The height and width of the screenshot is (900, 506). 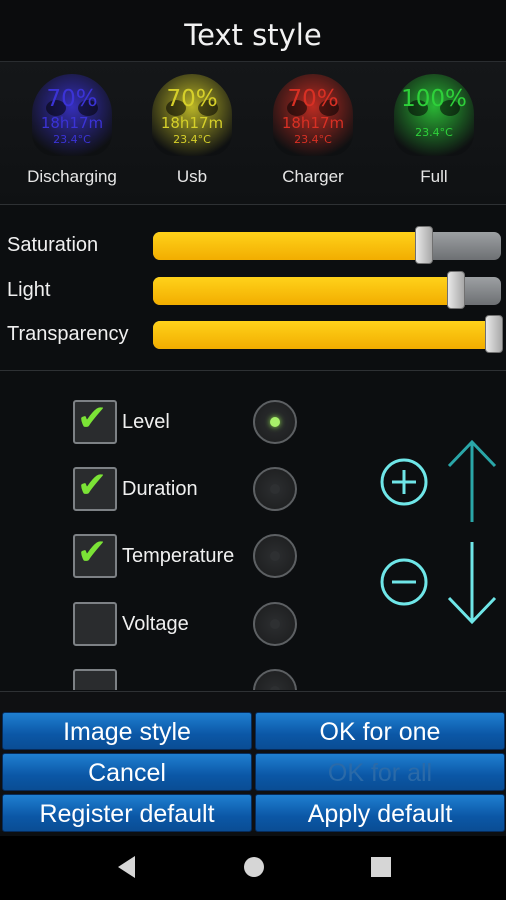 I want to click on temperature-radio, so click(x=275, y=556).